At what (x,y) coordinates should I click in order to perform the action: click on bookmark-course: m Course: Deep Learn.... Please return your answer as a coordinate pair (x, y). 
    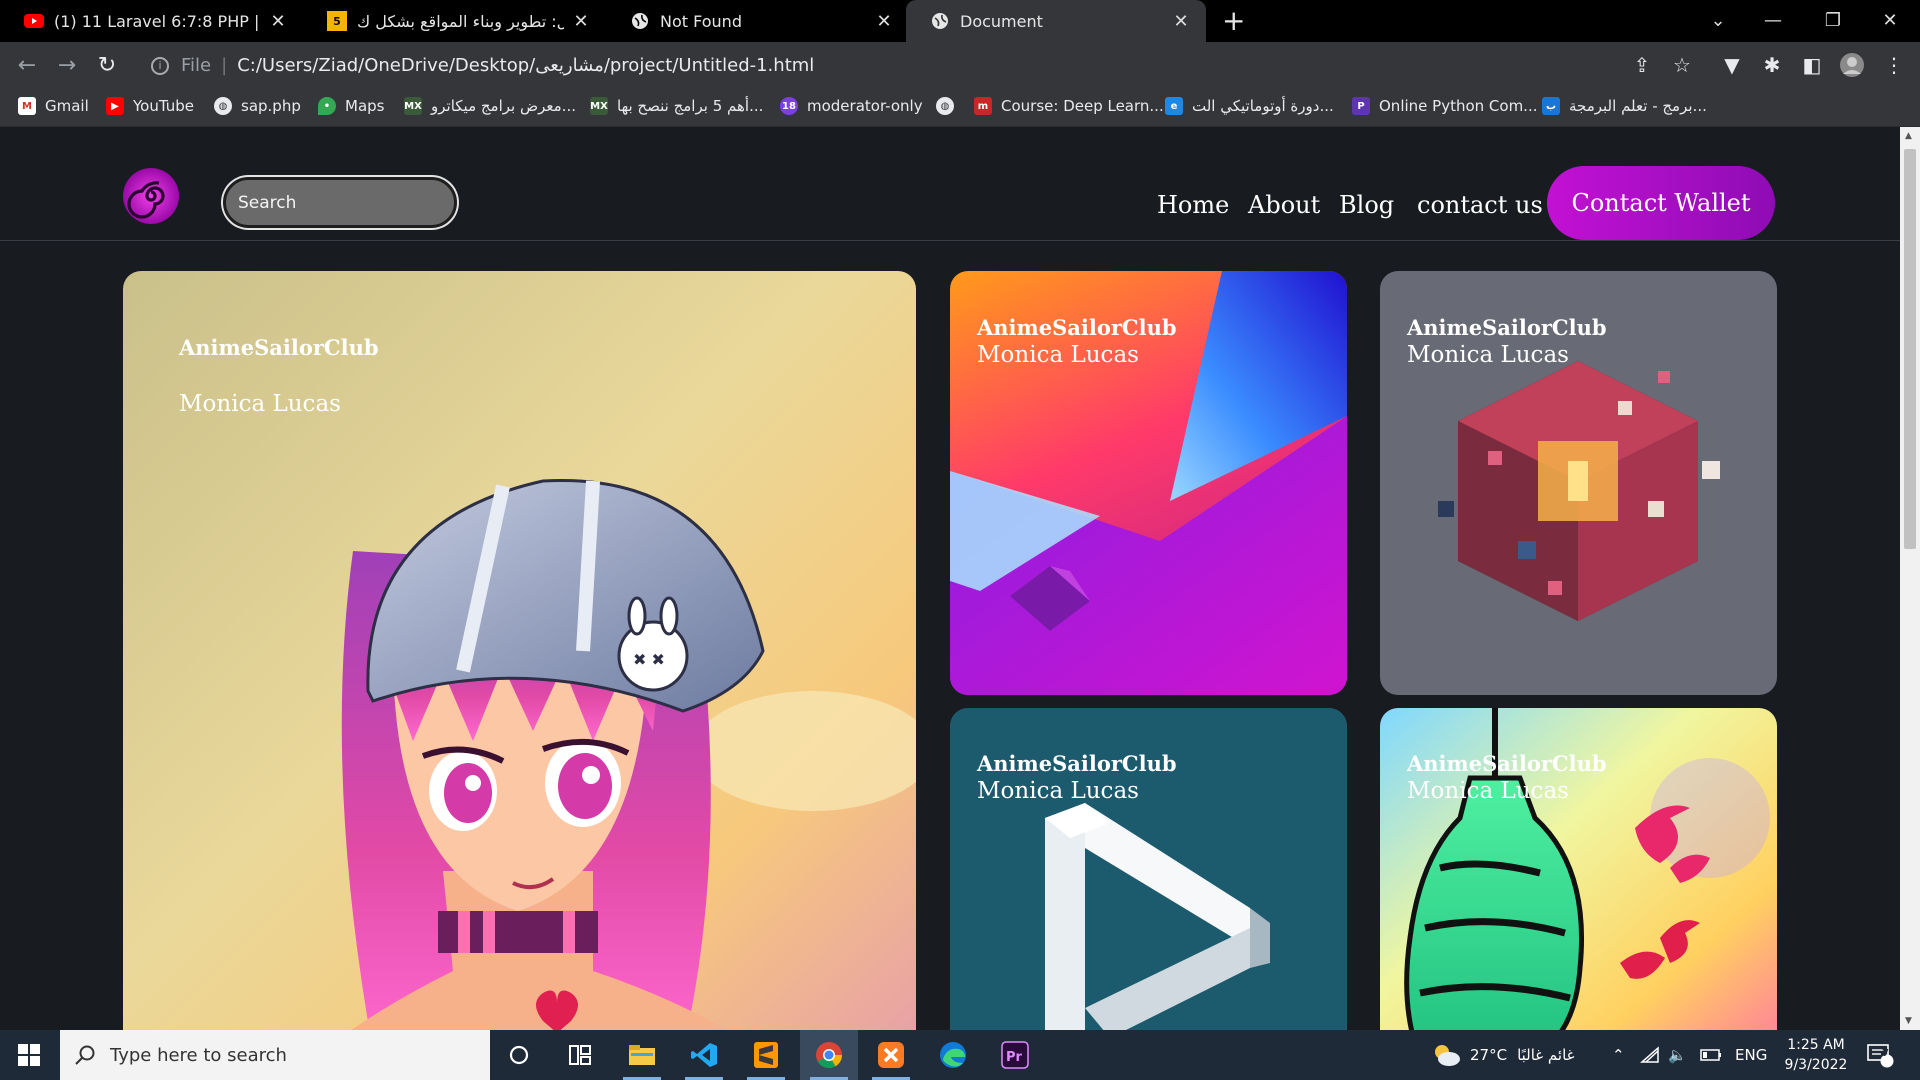
    Looking at the image, I should click on (1069, 106).